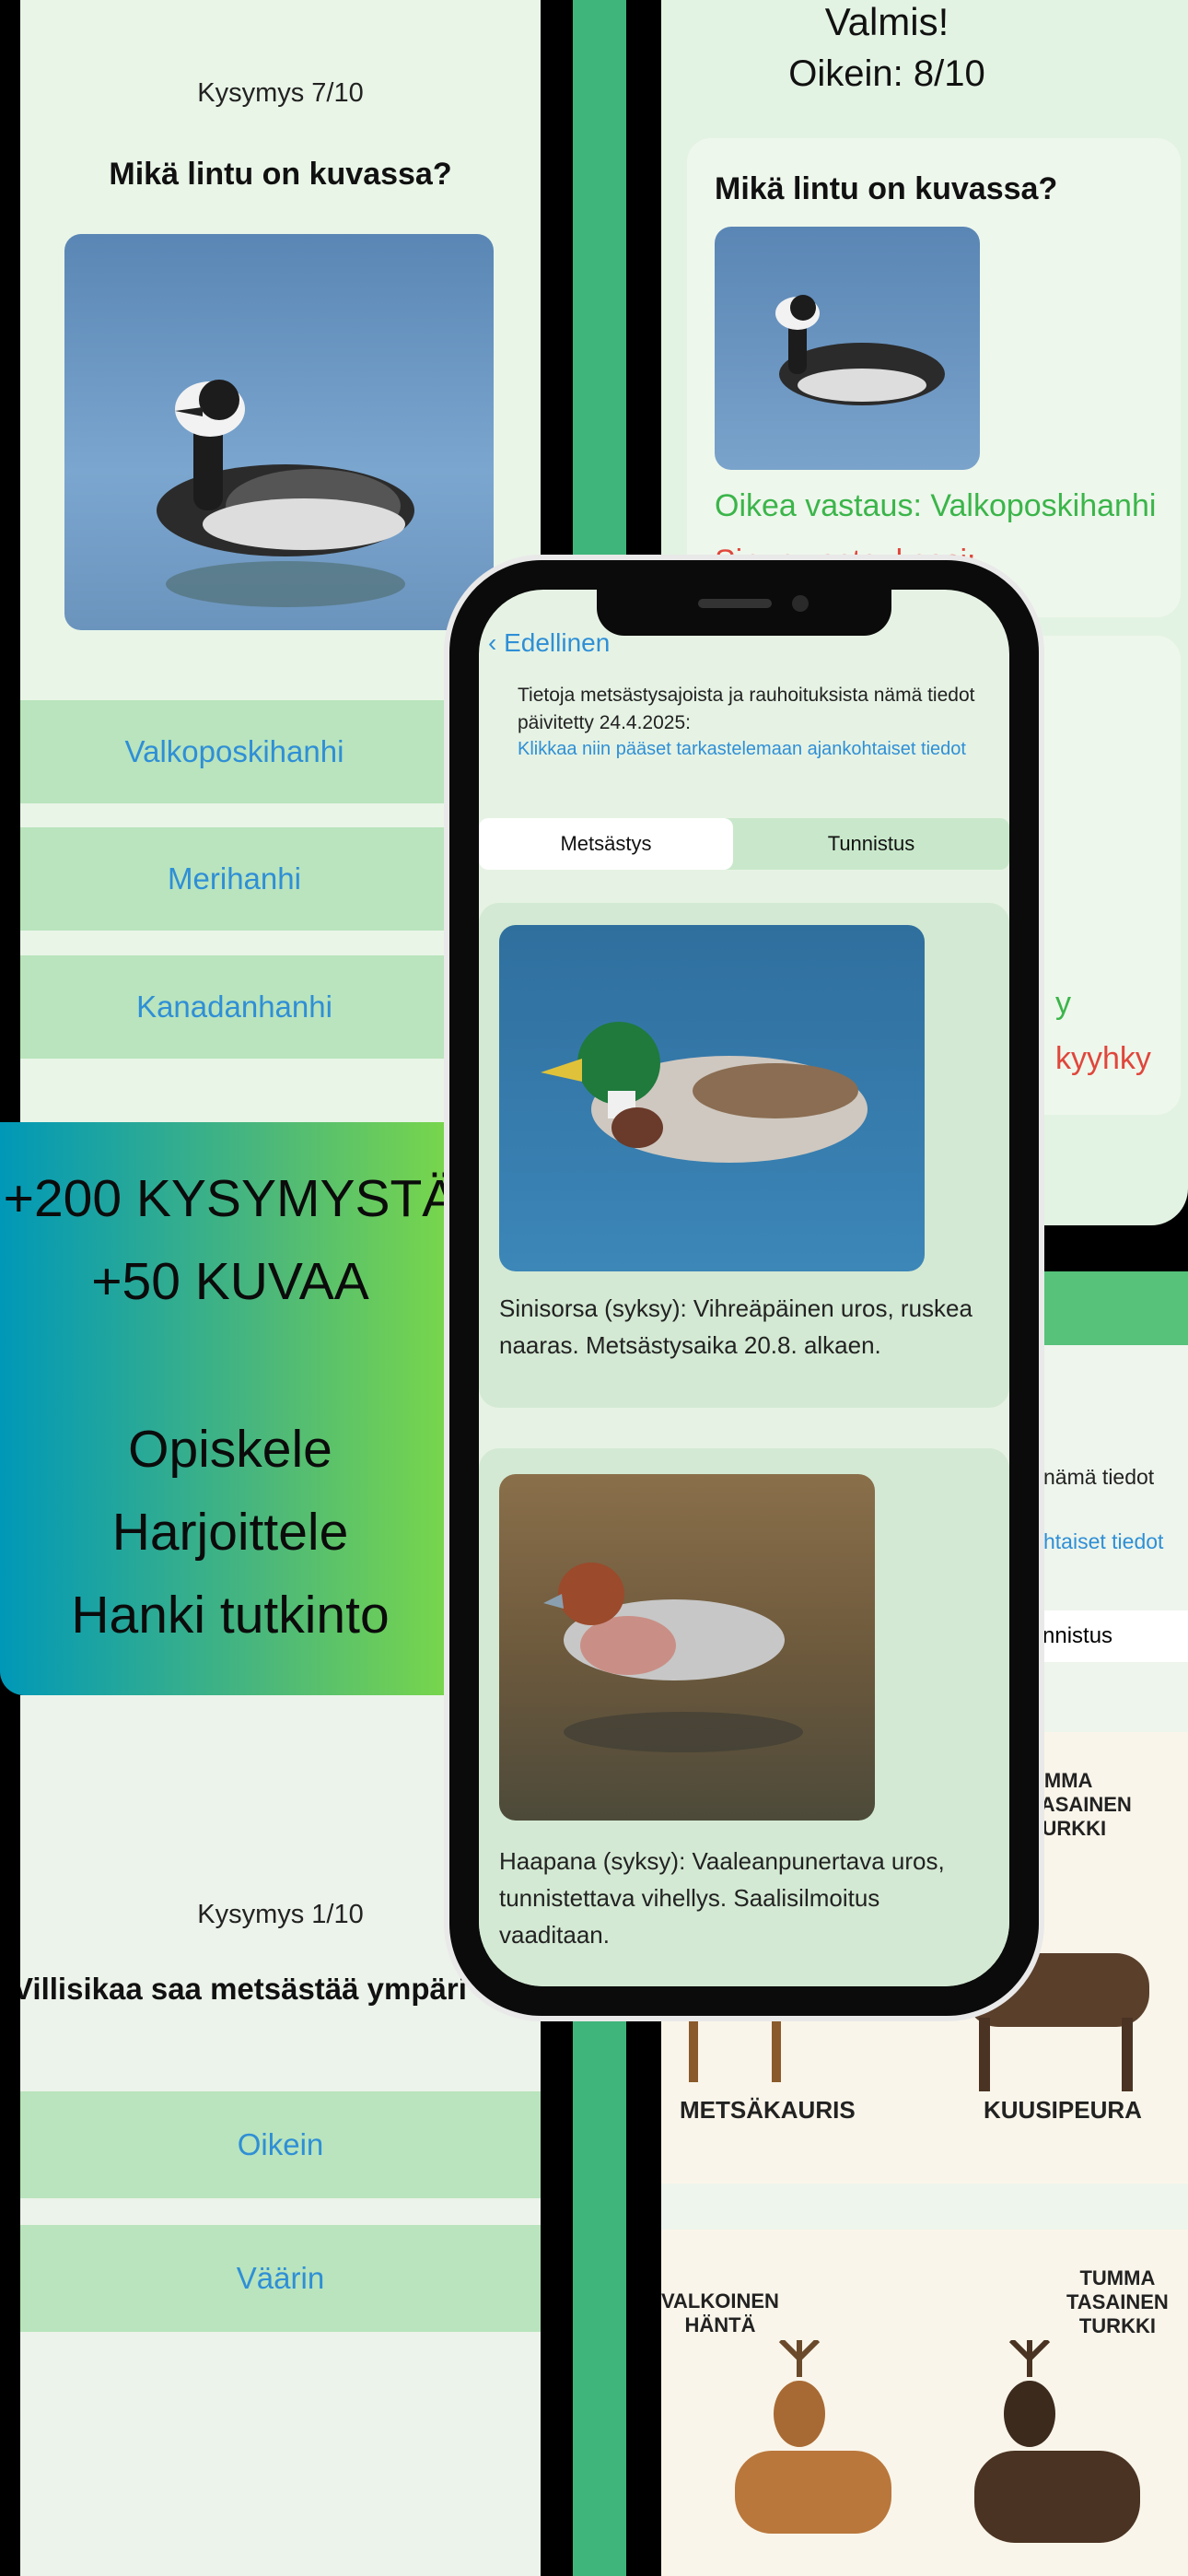 This screenshot has width=1188, height=2576. What do you see at coordinates (234, 879) in the screenshot?
I see `answer-button-2: Merihanhi` at bounding box center [234, 879].